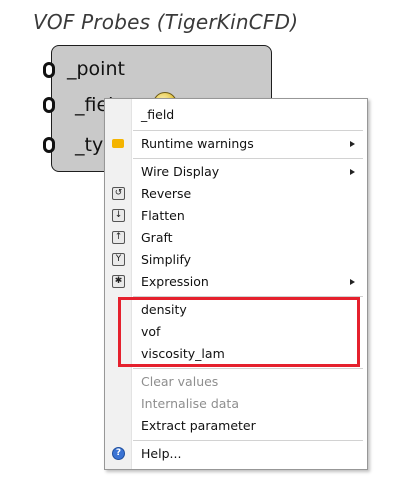 The height and width of the screenshot is (478, 403). I want to click on menu-item-flatten: ↓ Flatten, so click(236, 216).